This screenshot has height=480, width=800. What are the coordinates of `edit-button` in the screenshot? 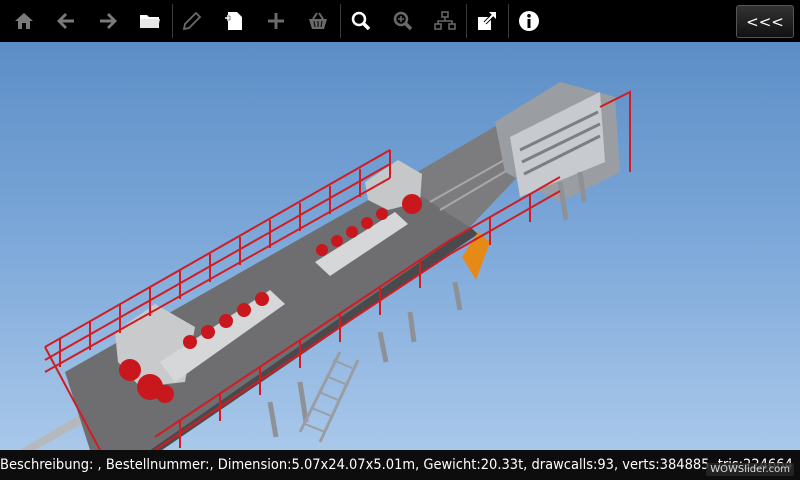 It's located at (192, 21).